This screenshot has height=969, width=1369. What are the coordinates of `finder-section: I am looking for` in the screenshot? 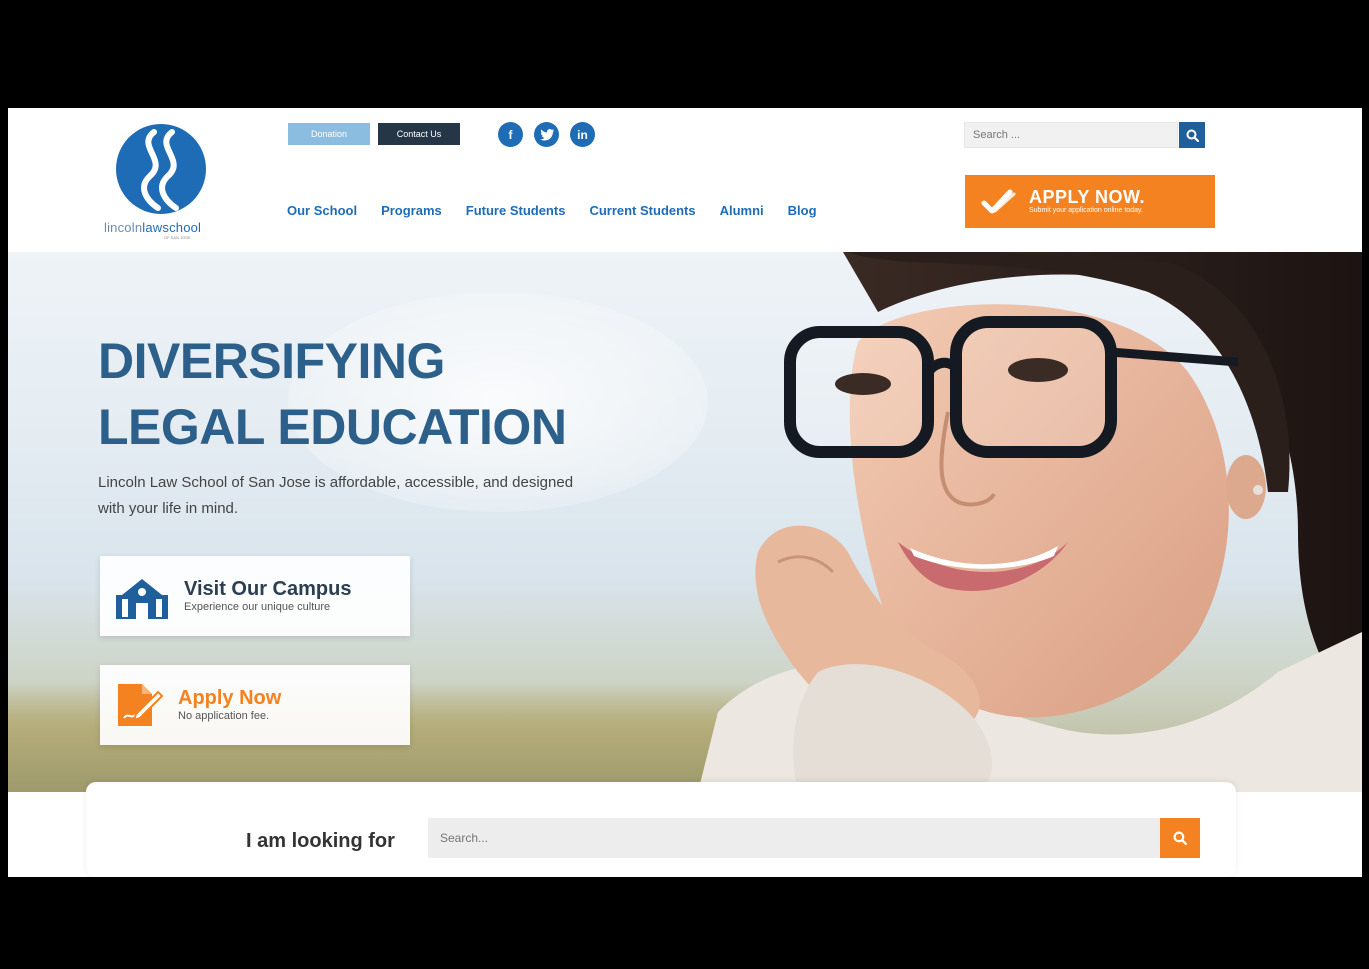 It's located at (685, 829).